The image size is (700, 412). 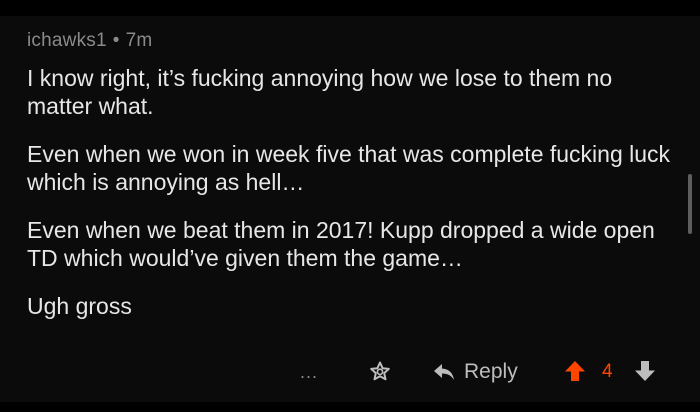 I want to click on downvote-arrow-icon, so click(x=645, y=371).